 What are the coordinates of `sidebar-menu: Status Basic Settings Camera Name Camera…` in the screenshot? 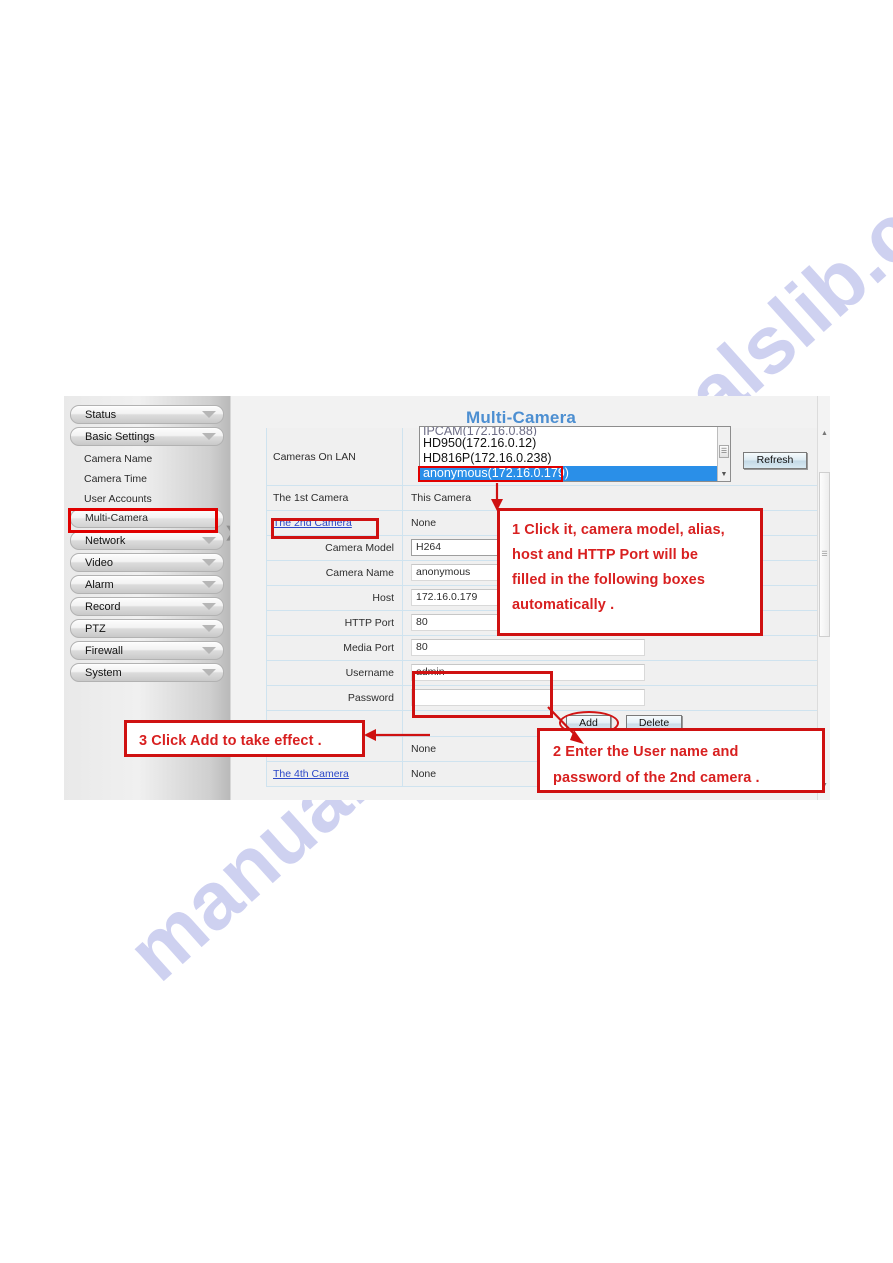 It's located at (147, 545).